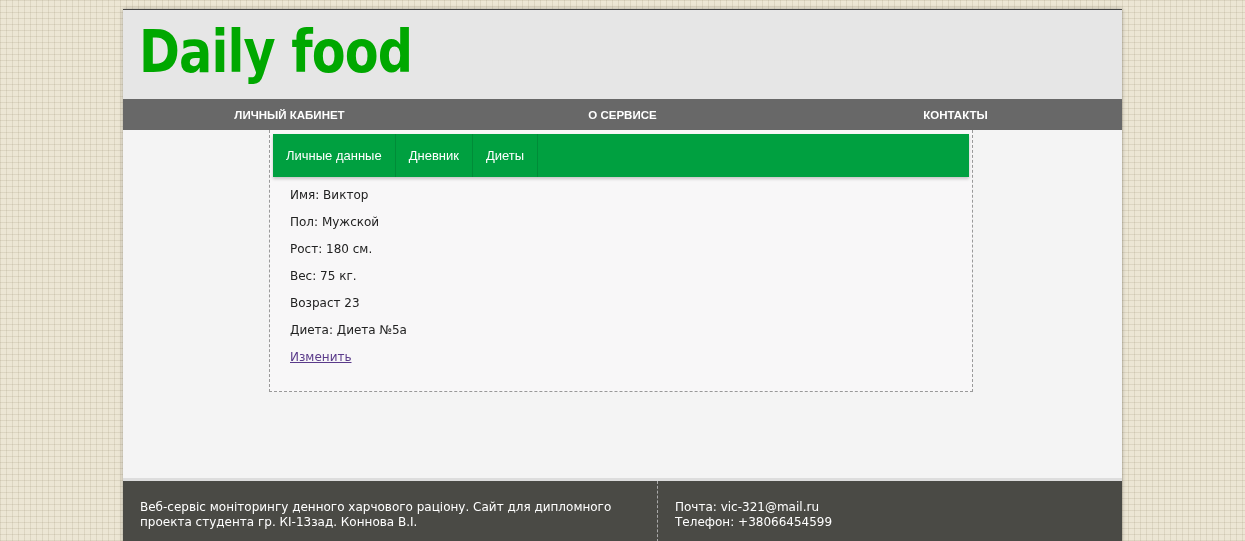  Describe the element at coordinates (754, 522) in the screenshot. I see `contact-info: Телефон: +38066454599` at that location.